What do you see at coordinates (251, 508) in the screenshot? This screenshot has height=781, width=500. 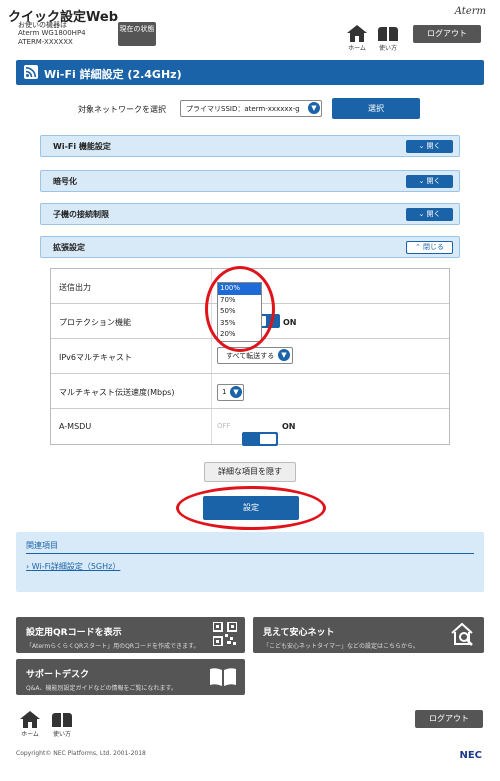 I see `highlight-oval` at bounding box center [251, 508].